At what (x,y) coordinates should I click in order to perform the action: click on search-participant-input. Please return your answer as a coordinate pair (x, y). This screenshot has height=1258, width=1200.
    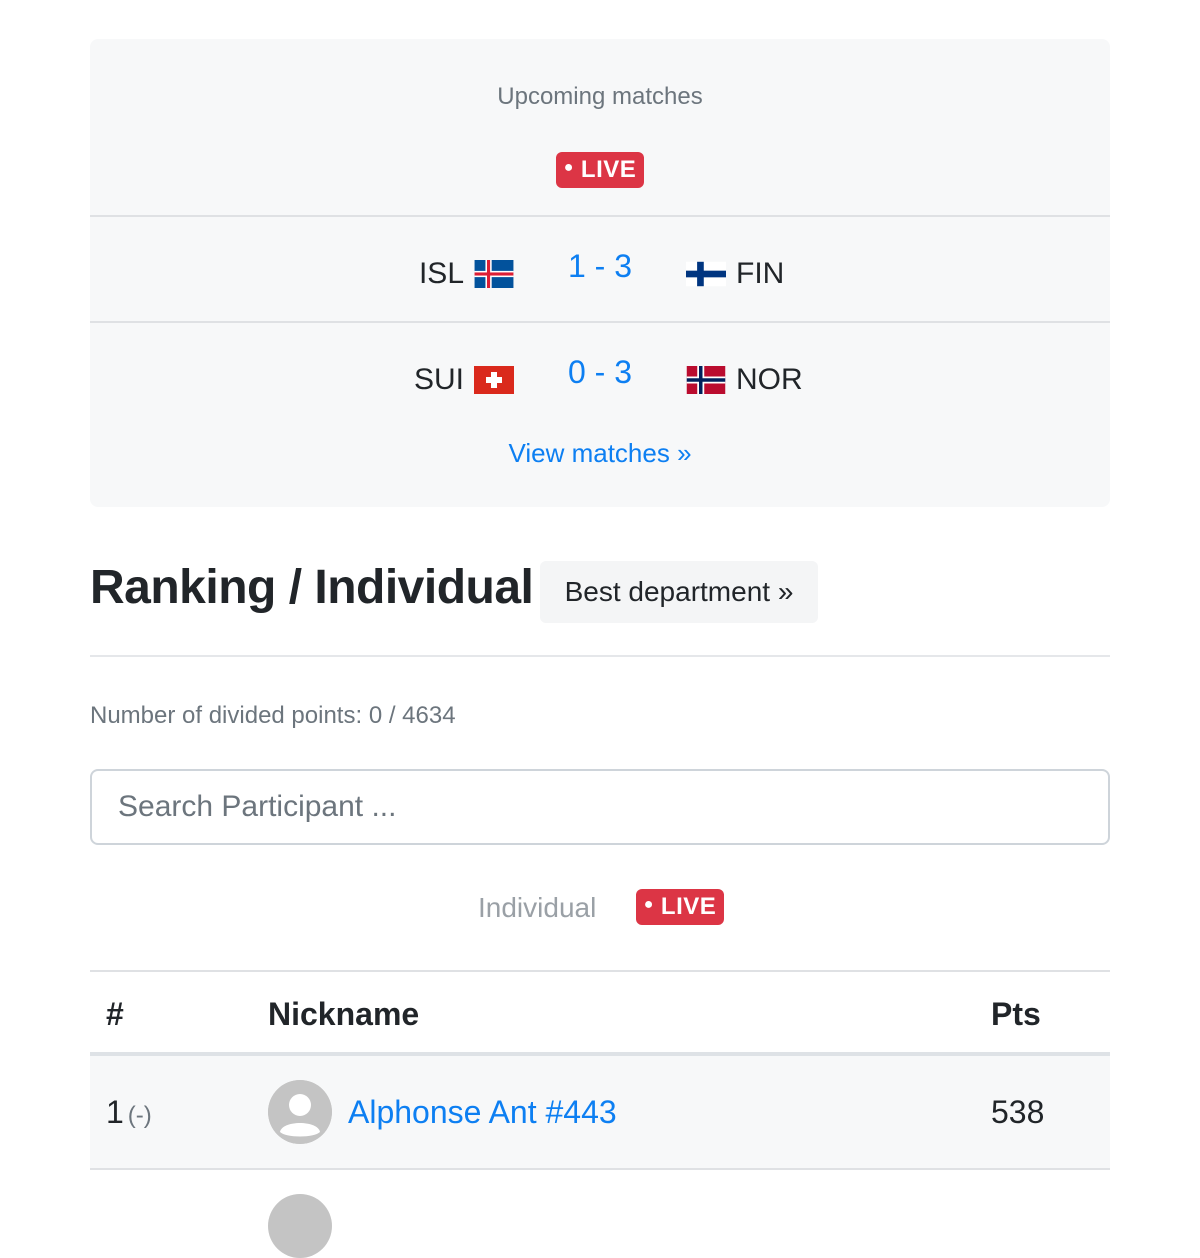
    Looking at the image, I should click on (600, 807).